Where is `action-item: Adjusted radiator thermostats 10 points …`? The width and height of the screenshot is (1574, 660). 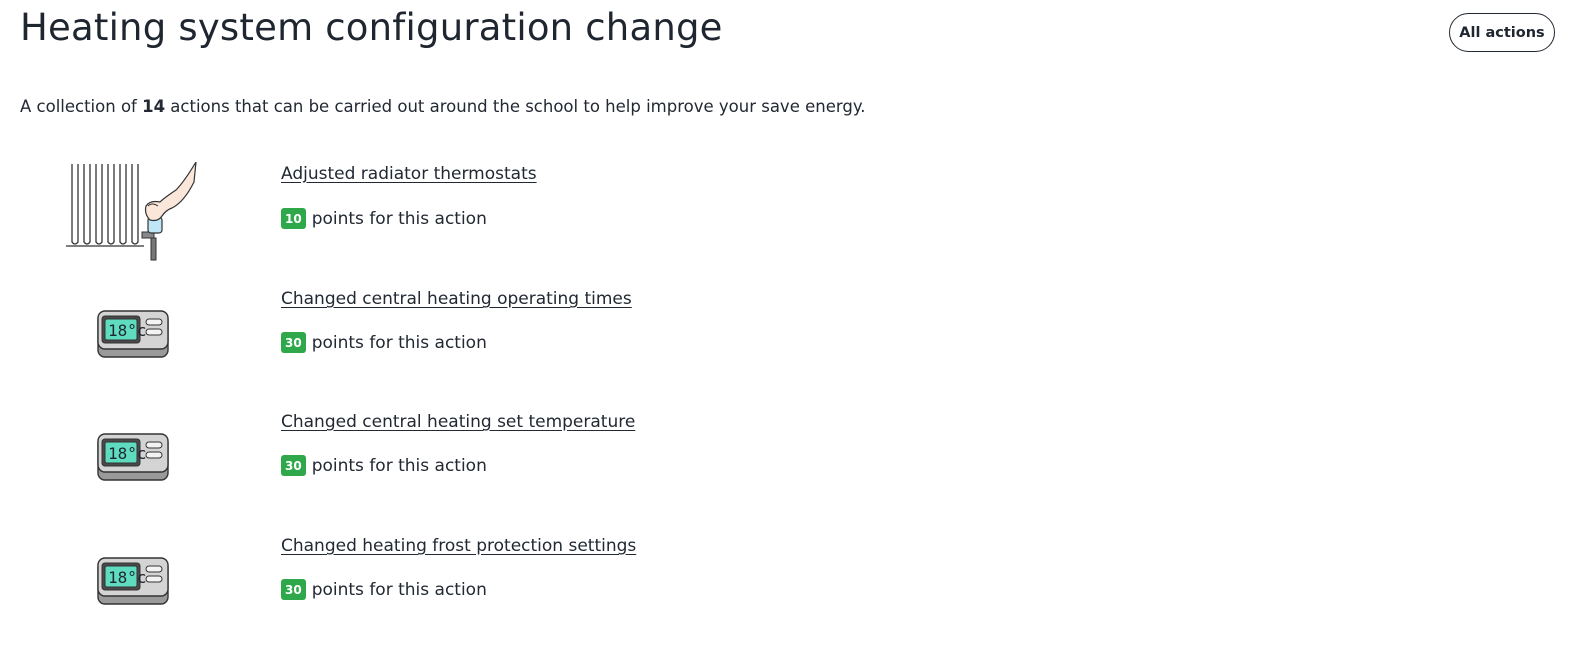 action-item: Adjusted radiator thermostats 10 points … is located at coordinates (500, 218).